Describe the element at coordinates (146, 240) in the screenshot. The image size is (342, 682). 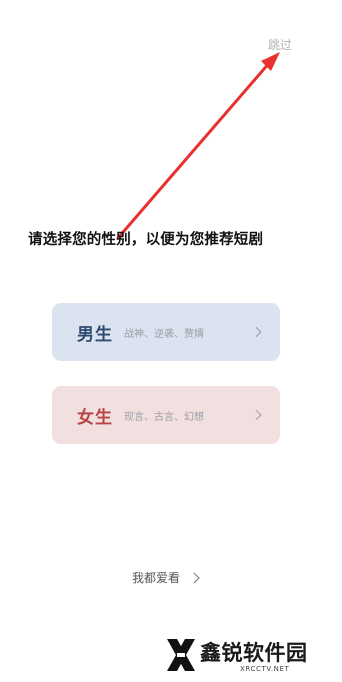
I see `gender-prompt: 请选择您的性别，以便为您推荐短剧` at that location.